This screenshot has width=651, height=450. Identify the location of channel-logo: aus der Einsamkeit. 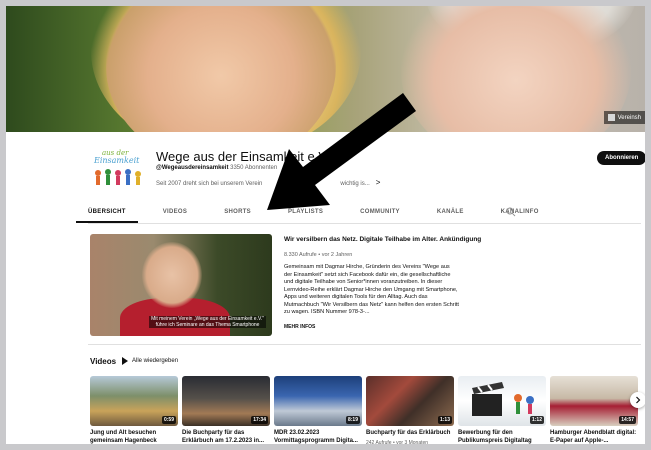
(118, 165).